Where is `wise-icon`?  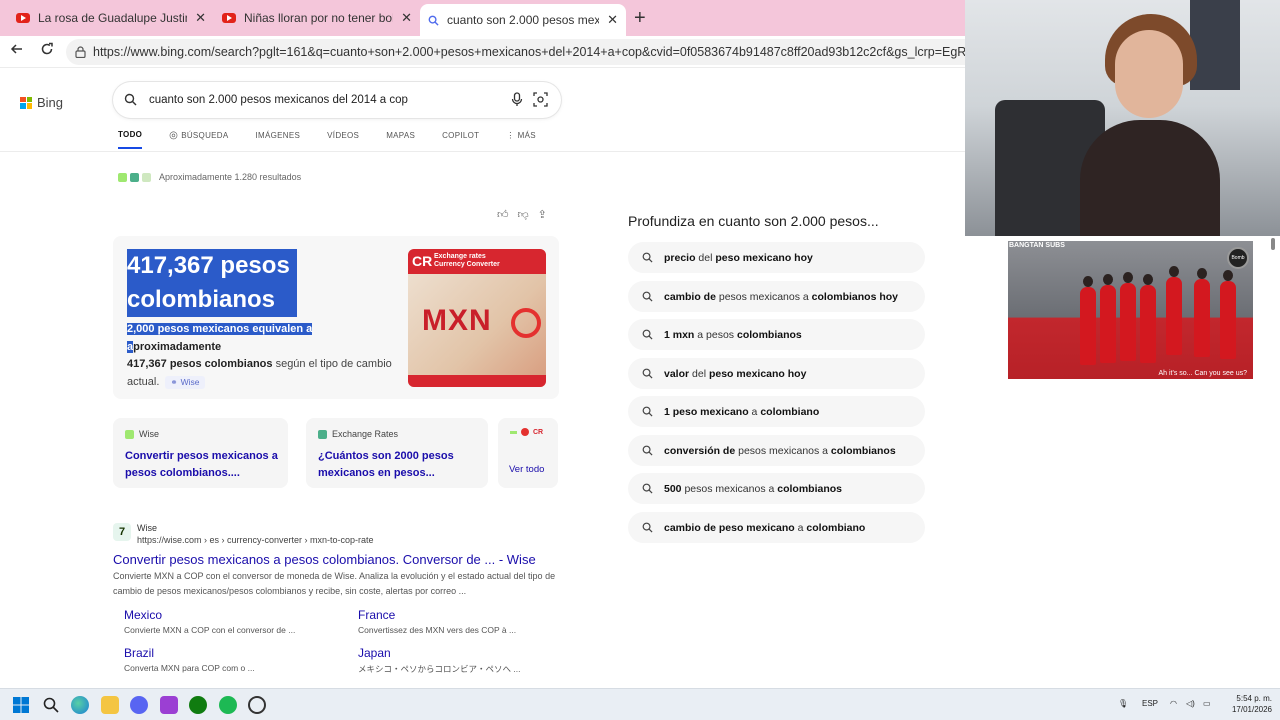 wise-icon is located at coordinates (129, 434).